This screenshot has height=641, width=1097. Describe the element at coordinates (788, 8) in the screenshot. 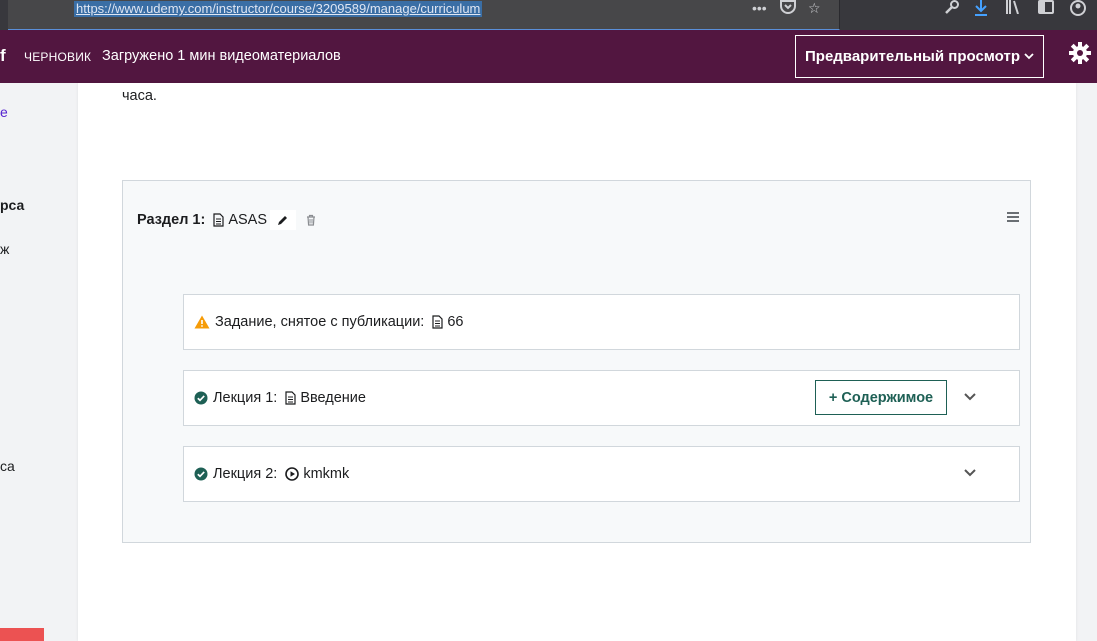

I see `pocket-icon` at that location.